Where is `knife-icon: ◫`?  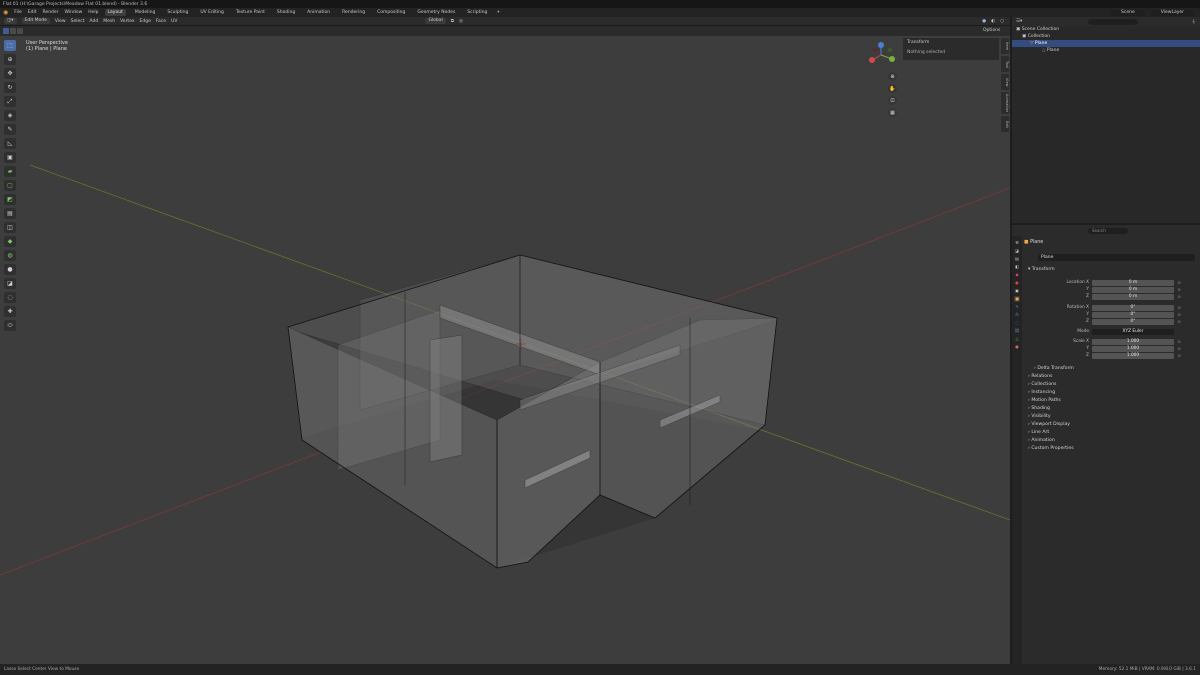 knife-icon: ◫ is located at coordinates (10, 227).